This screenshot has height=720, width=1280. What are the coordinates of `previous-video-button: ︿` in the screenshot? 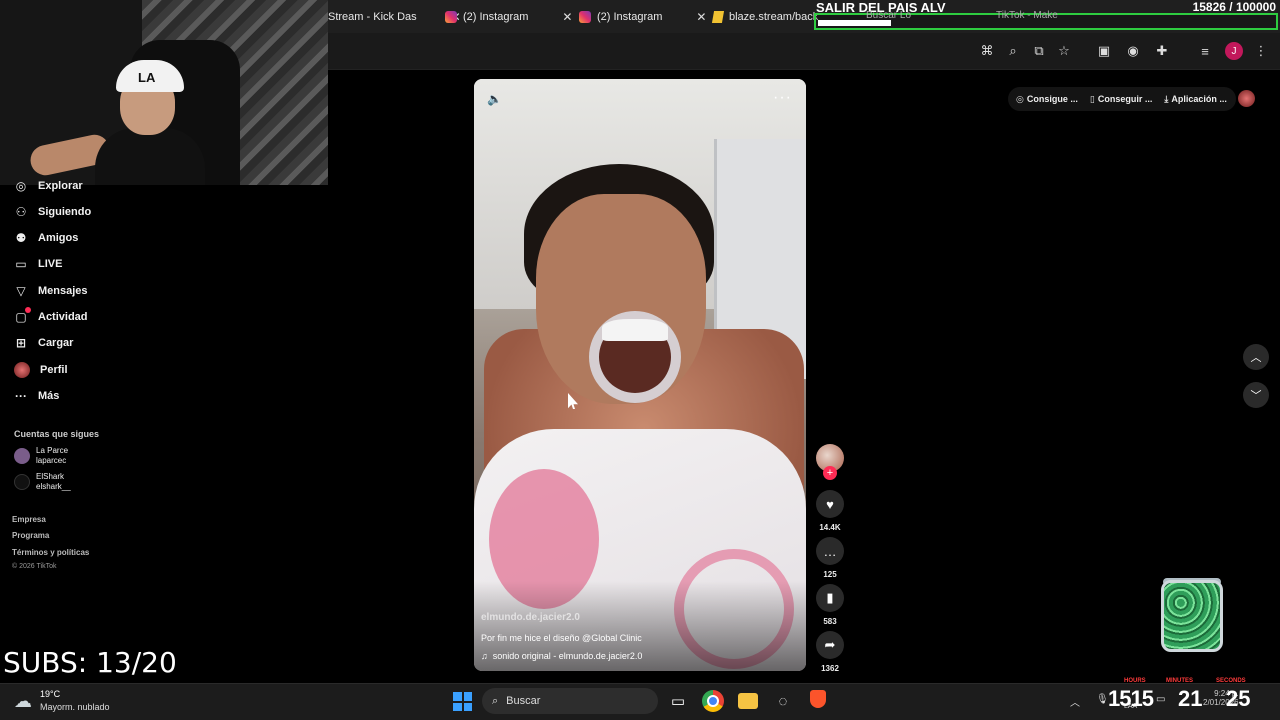 It's located at (1256, 357).